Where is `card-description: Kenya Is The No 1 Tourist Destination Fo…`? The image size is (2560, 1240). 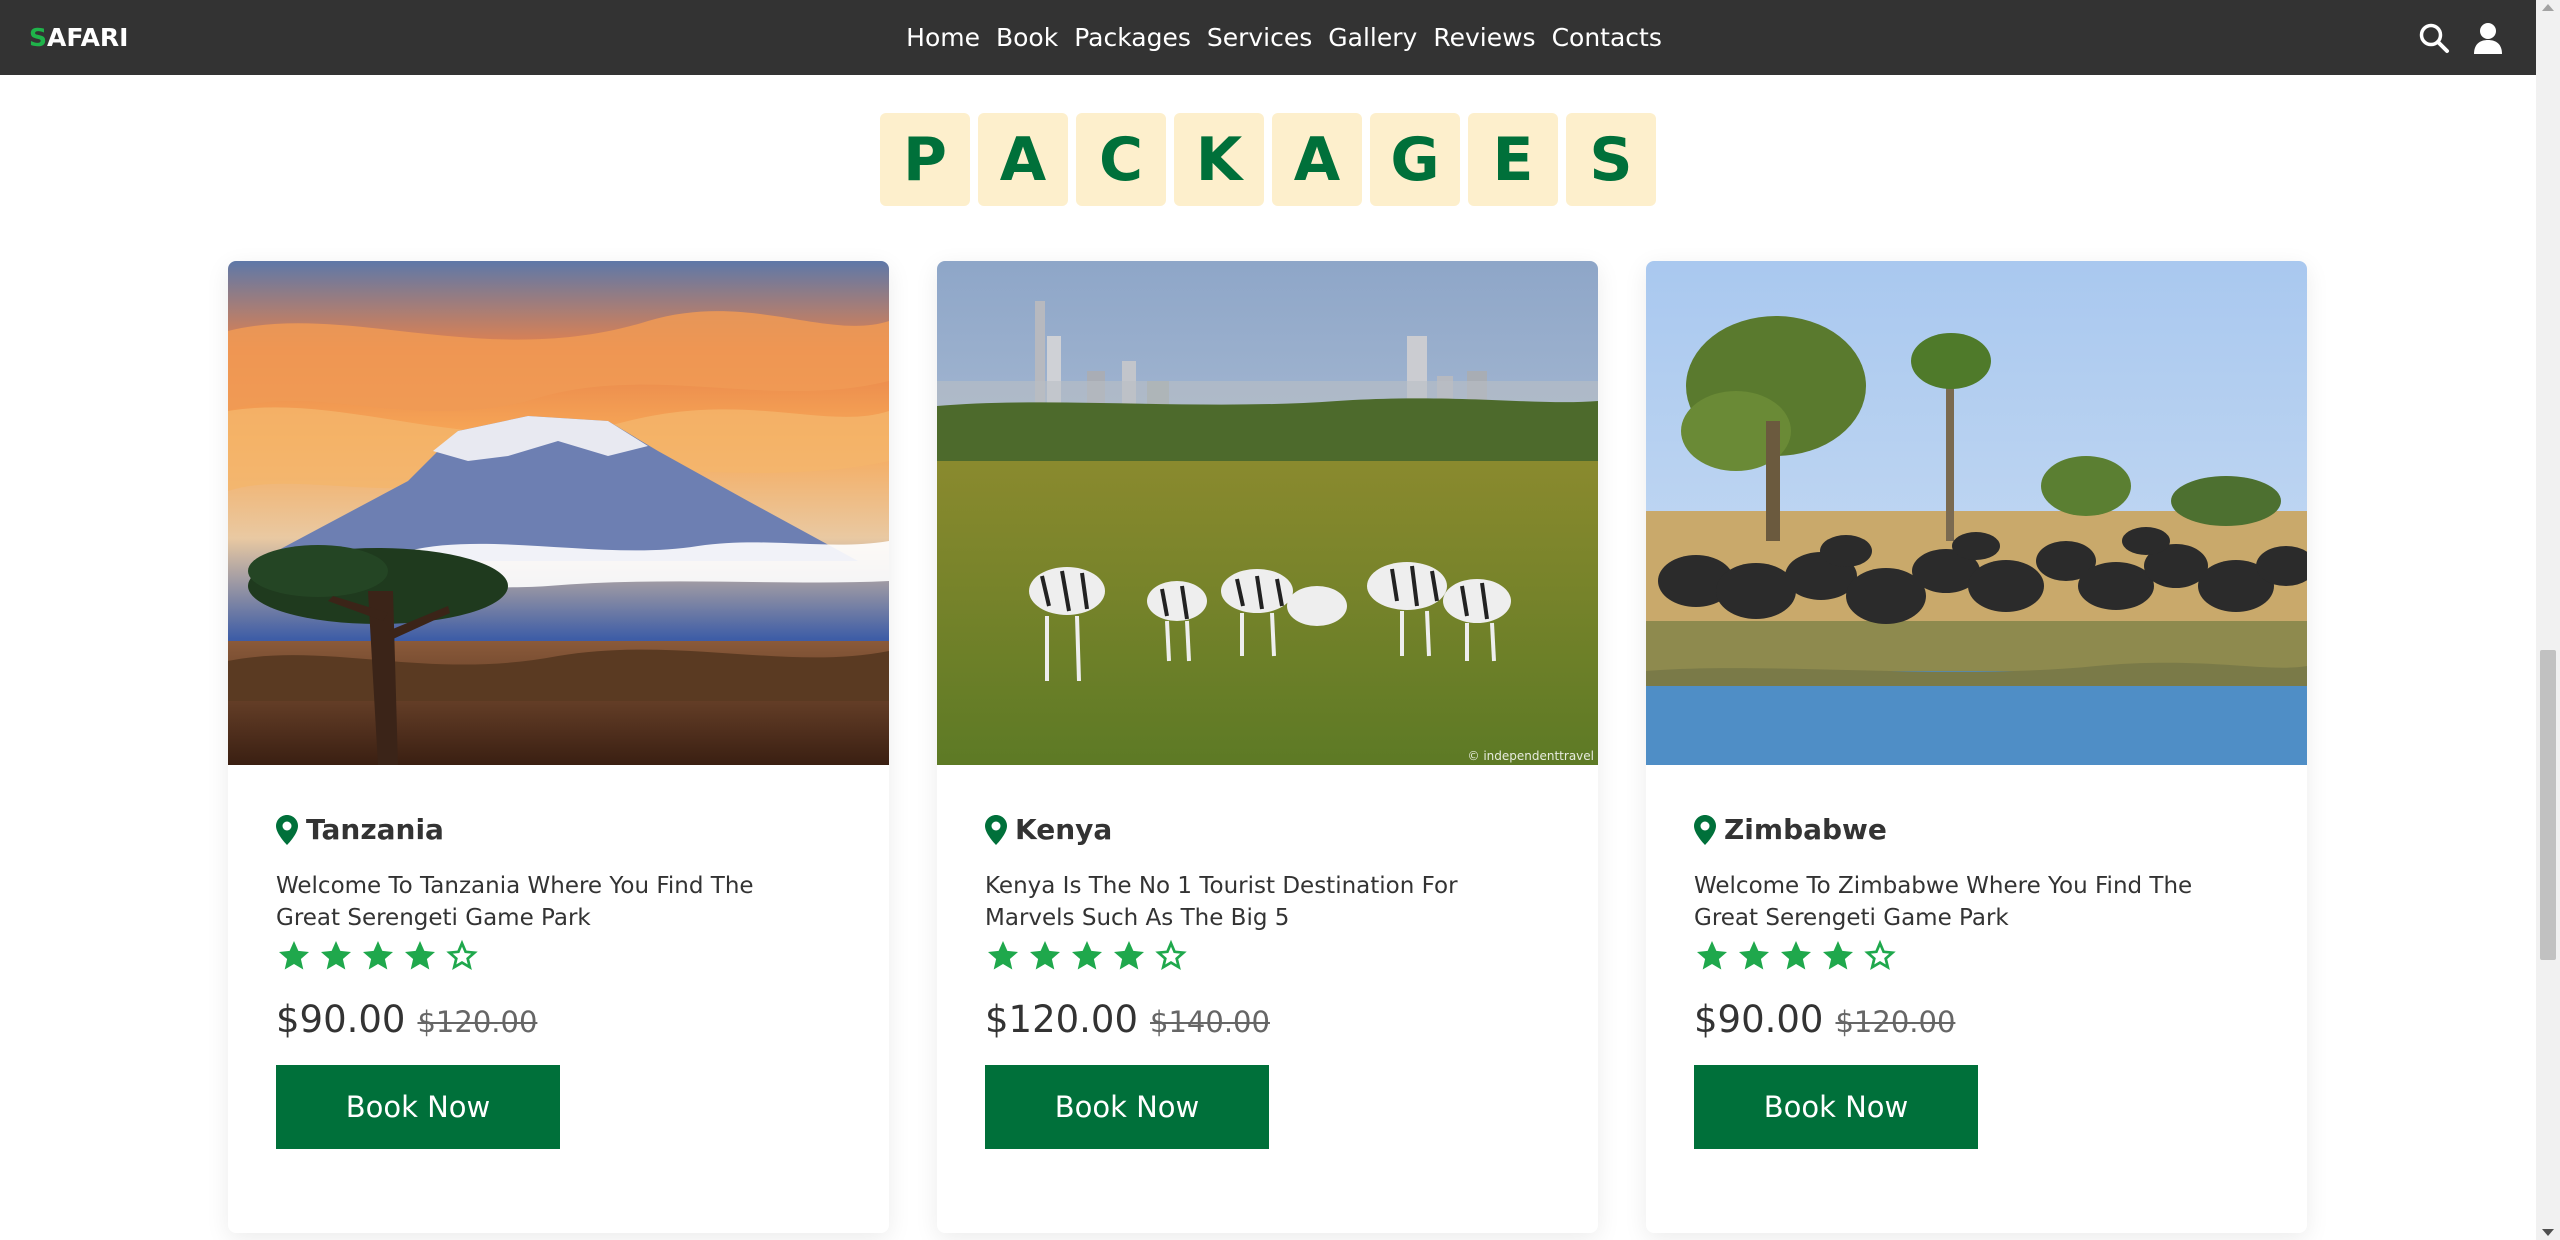 card-description: Kenya Is The No 1 Tourist Destination Fo… is located at coordinates (1221, 902).